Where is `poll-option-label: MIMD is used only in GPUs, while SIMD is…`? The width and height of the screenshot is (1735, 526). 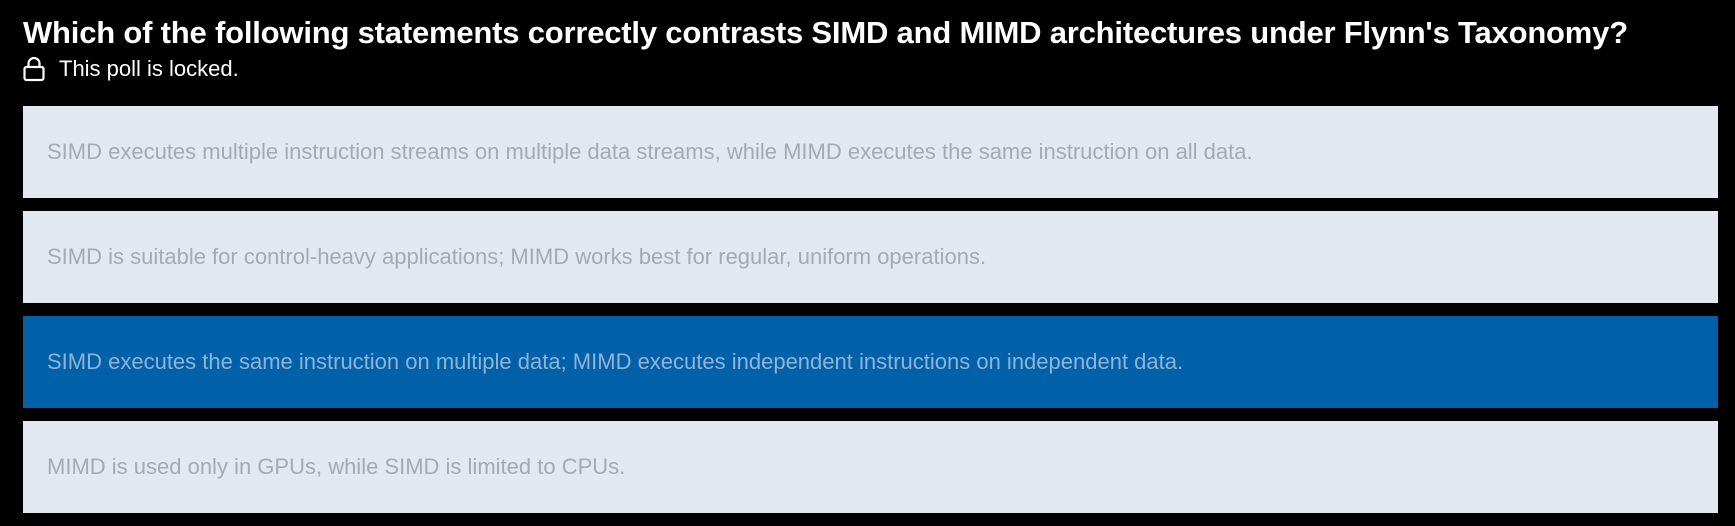
poll-option-label: MIMD is used only in GPUs, while SIMD is… is located at coordinates (336, 466).